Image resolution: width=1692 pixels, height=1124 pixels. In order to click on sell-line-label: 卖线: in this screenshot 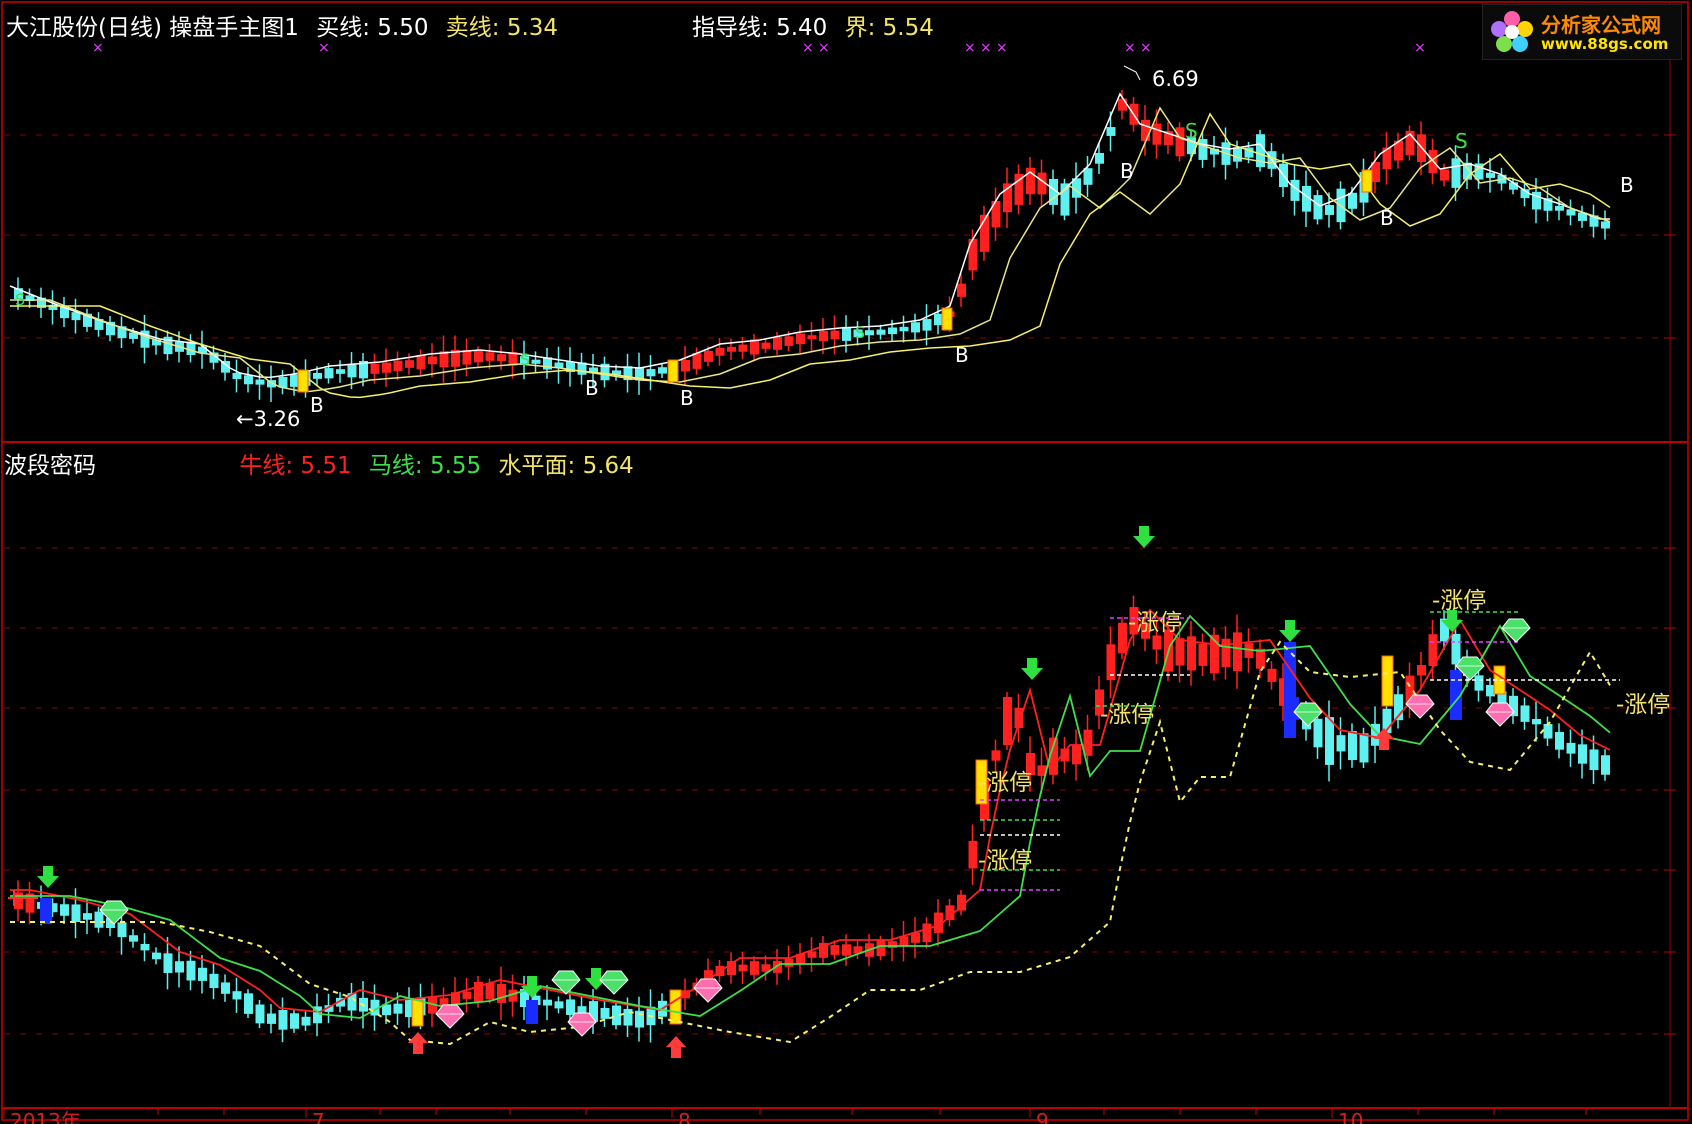, I will do `click(472, 28)`.